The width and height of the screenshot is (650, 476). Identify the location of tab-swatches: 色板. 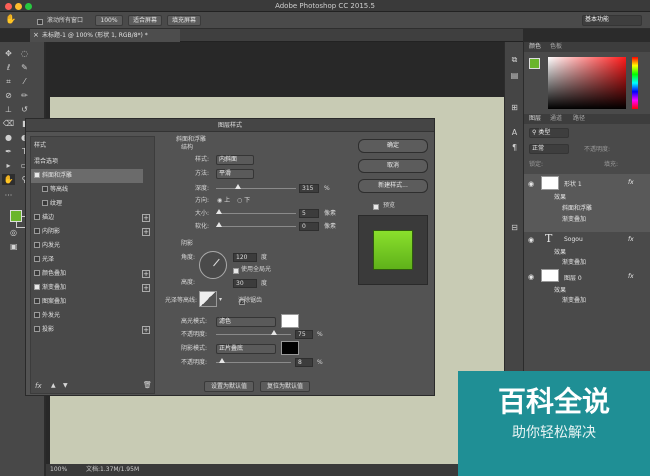
(556, 47).